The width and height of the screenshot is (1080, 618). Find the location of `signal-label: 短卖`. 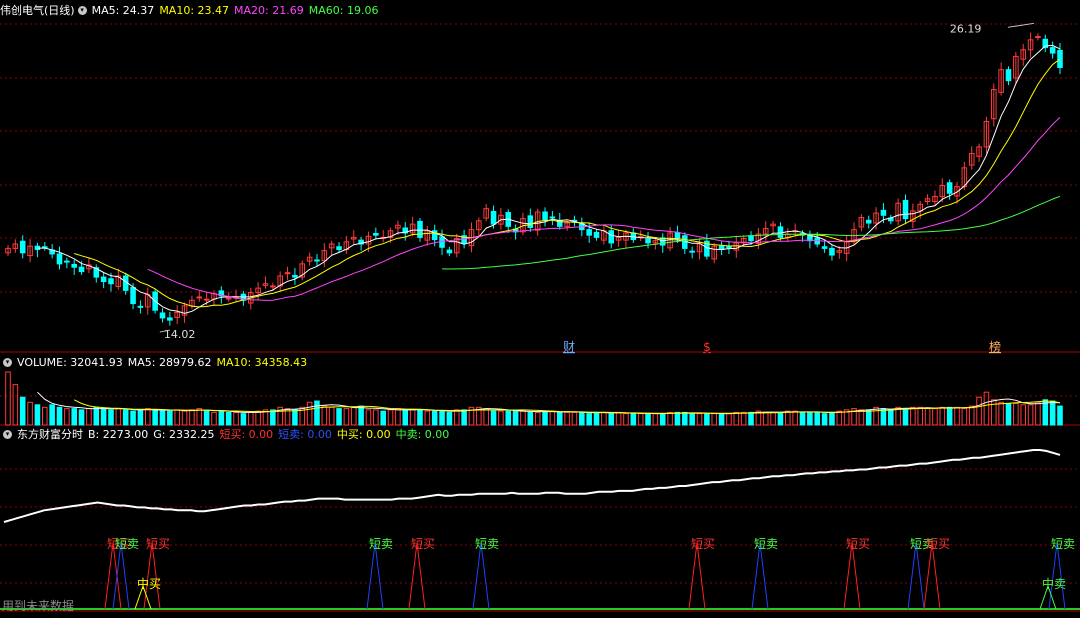

signal-label: 短卖 is located at coordinates (487, 544).